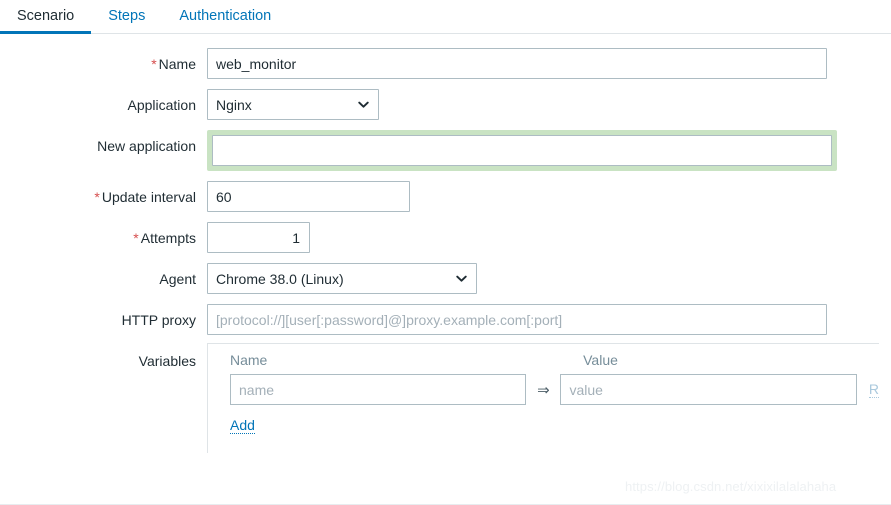 The image size is (891, 505). I want to click on application-select: Nginx, so click(293, 104).